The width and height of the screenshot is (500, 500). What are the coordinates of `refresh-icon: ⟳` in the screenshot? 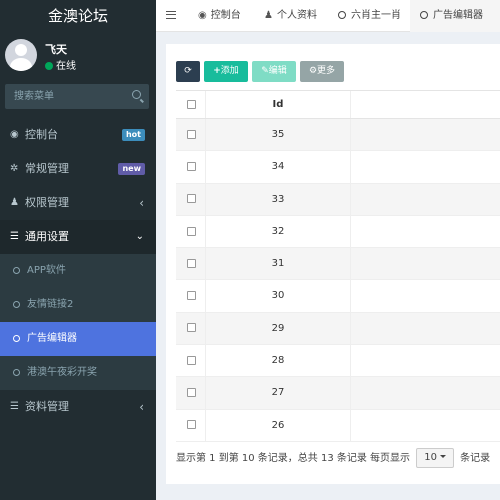 It's located at (188, 71).